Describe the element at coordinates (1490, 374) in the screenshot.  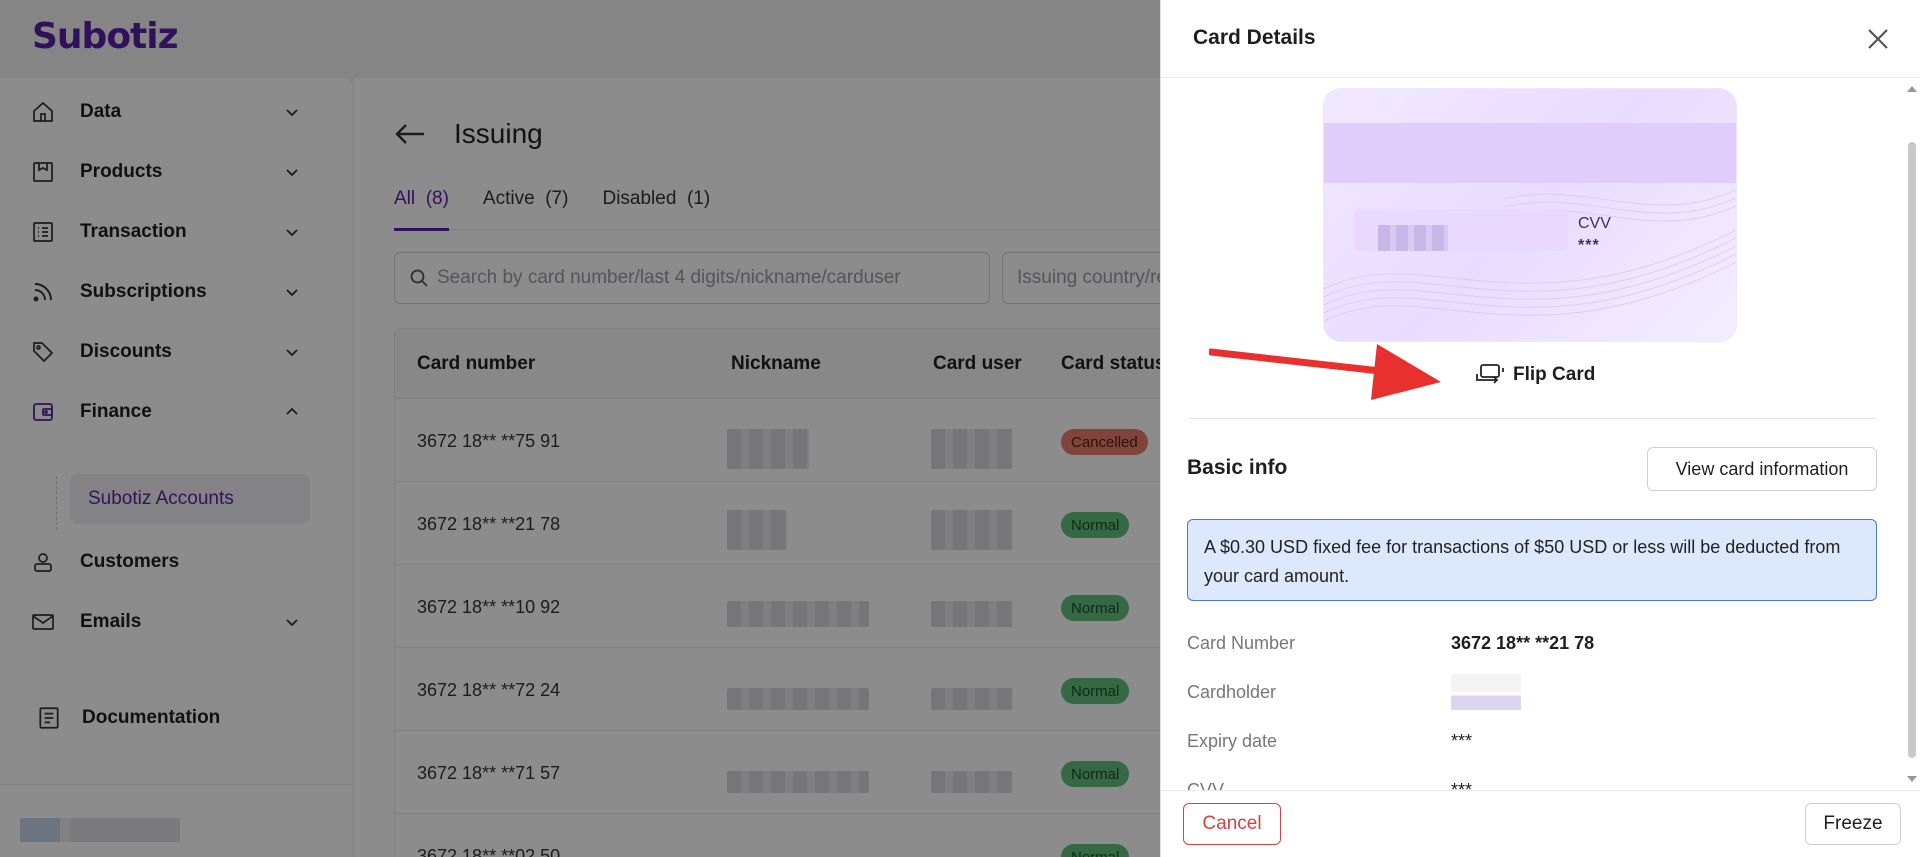
I see `flip-card-icon` at that location.